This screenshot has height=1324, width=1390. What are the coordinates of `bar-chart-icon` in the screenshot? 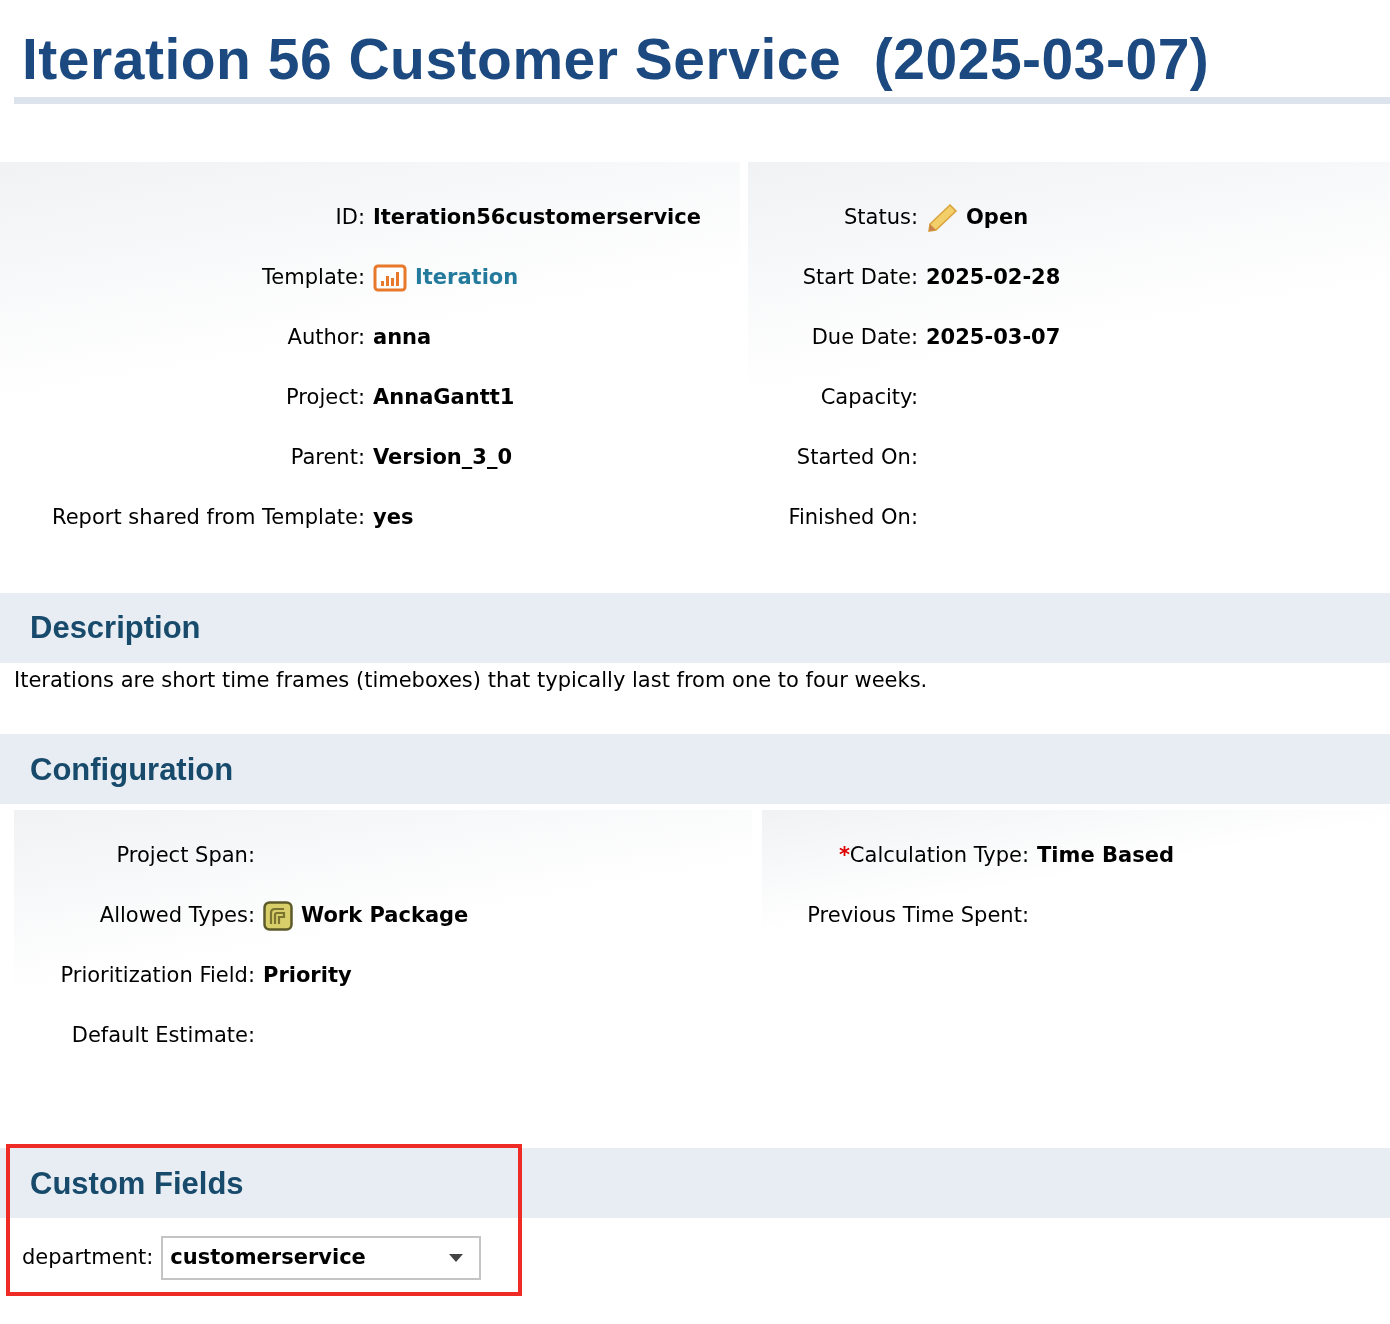 It's located at (390, 277).